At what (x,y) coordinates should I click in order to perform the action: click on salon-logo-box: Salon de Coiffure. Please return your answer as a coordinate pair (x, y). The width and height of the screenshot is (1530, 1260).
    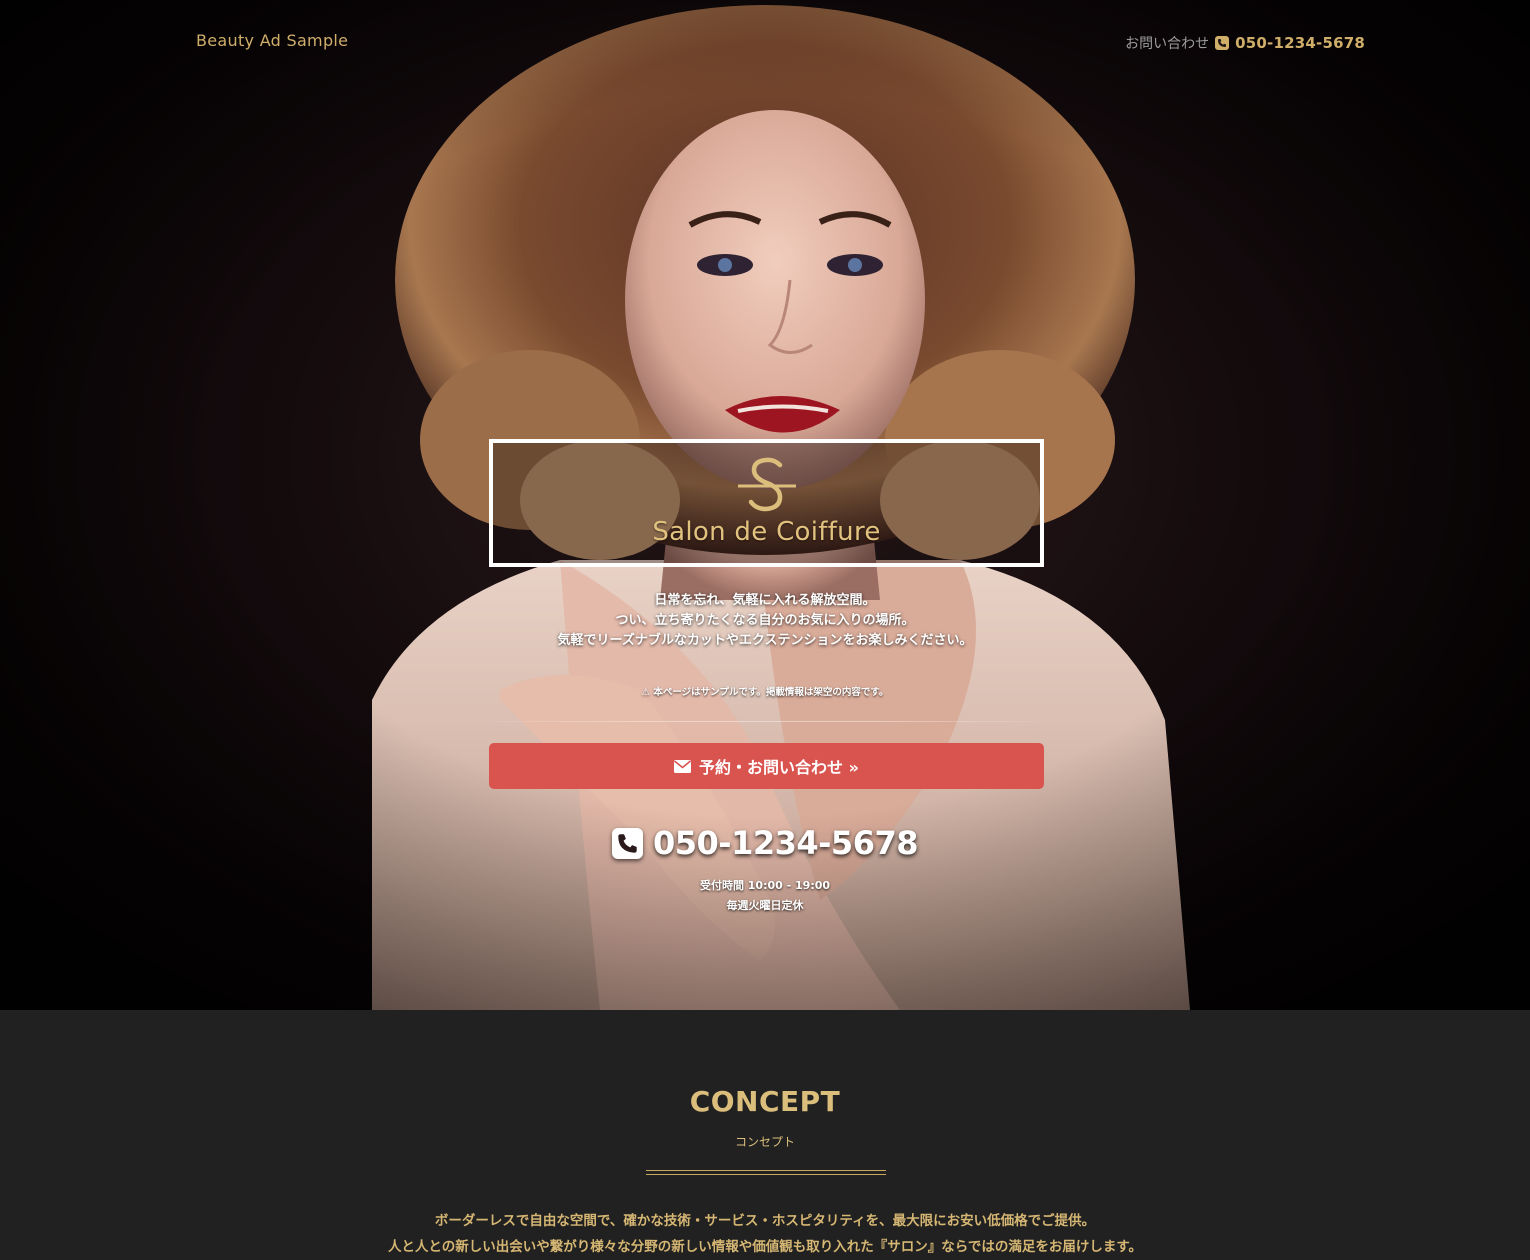
    Looking at the image, I should click on (766, 503).